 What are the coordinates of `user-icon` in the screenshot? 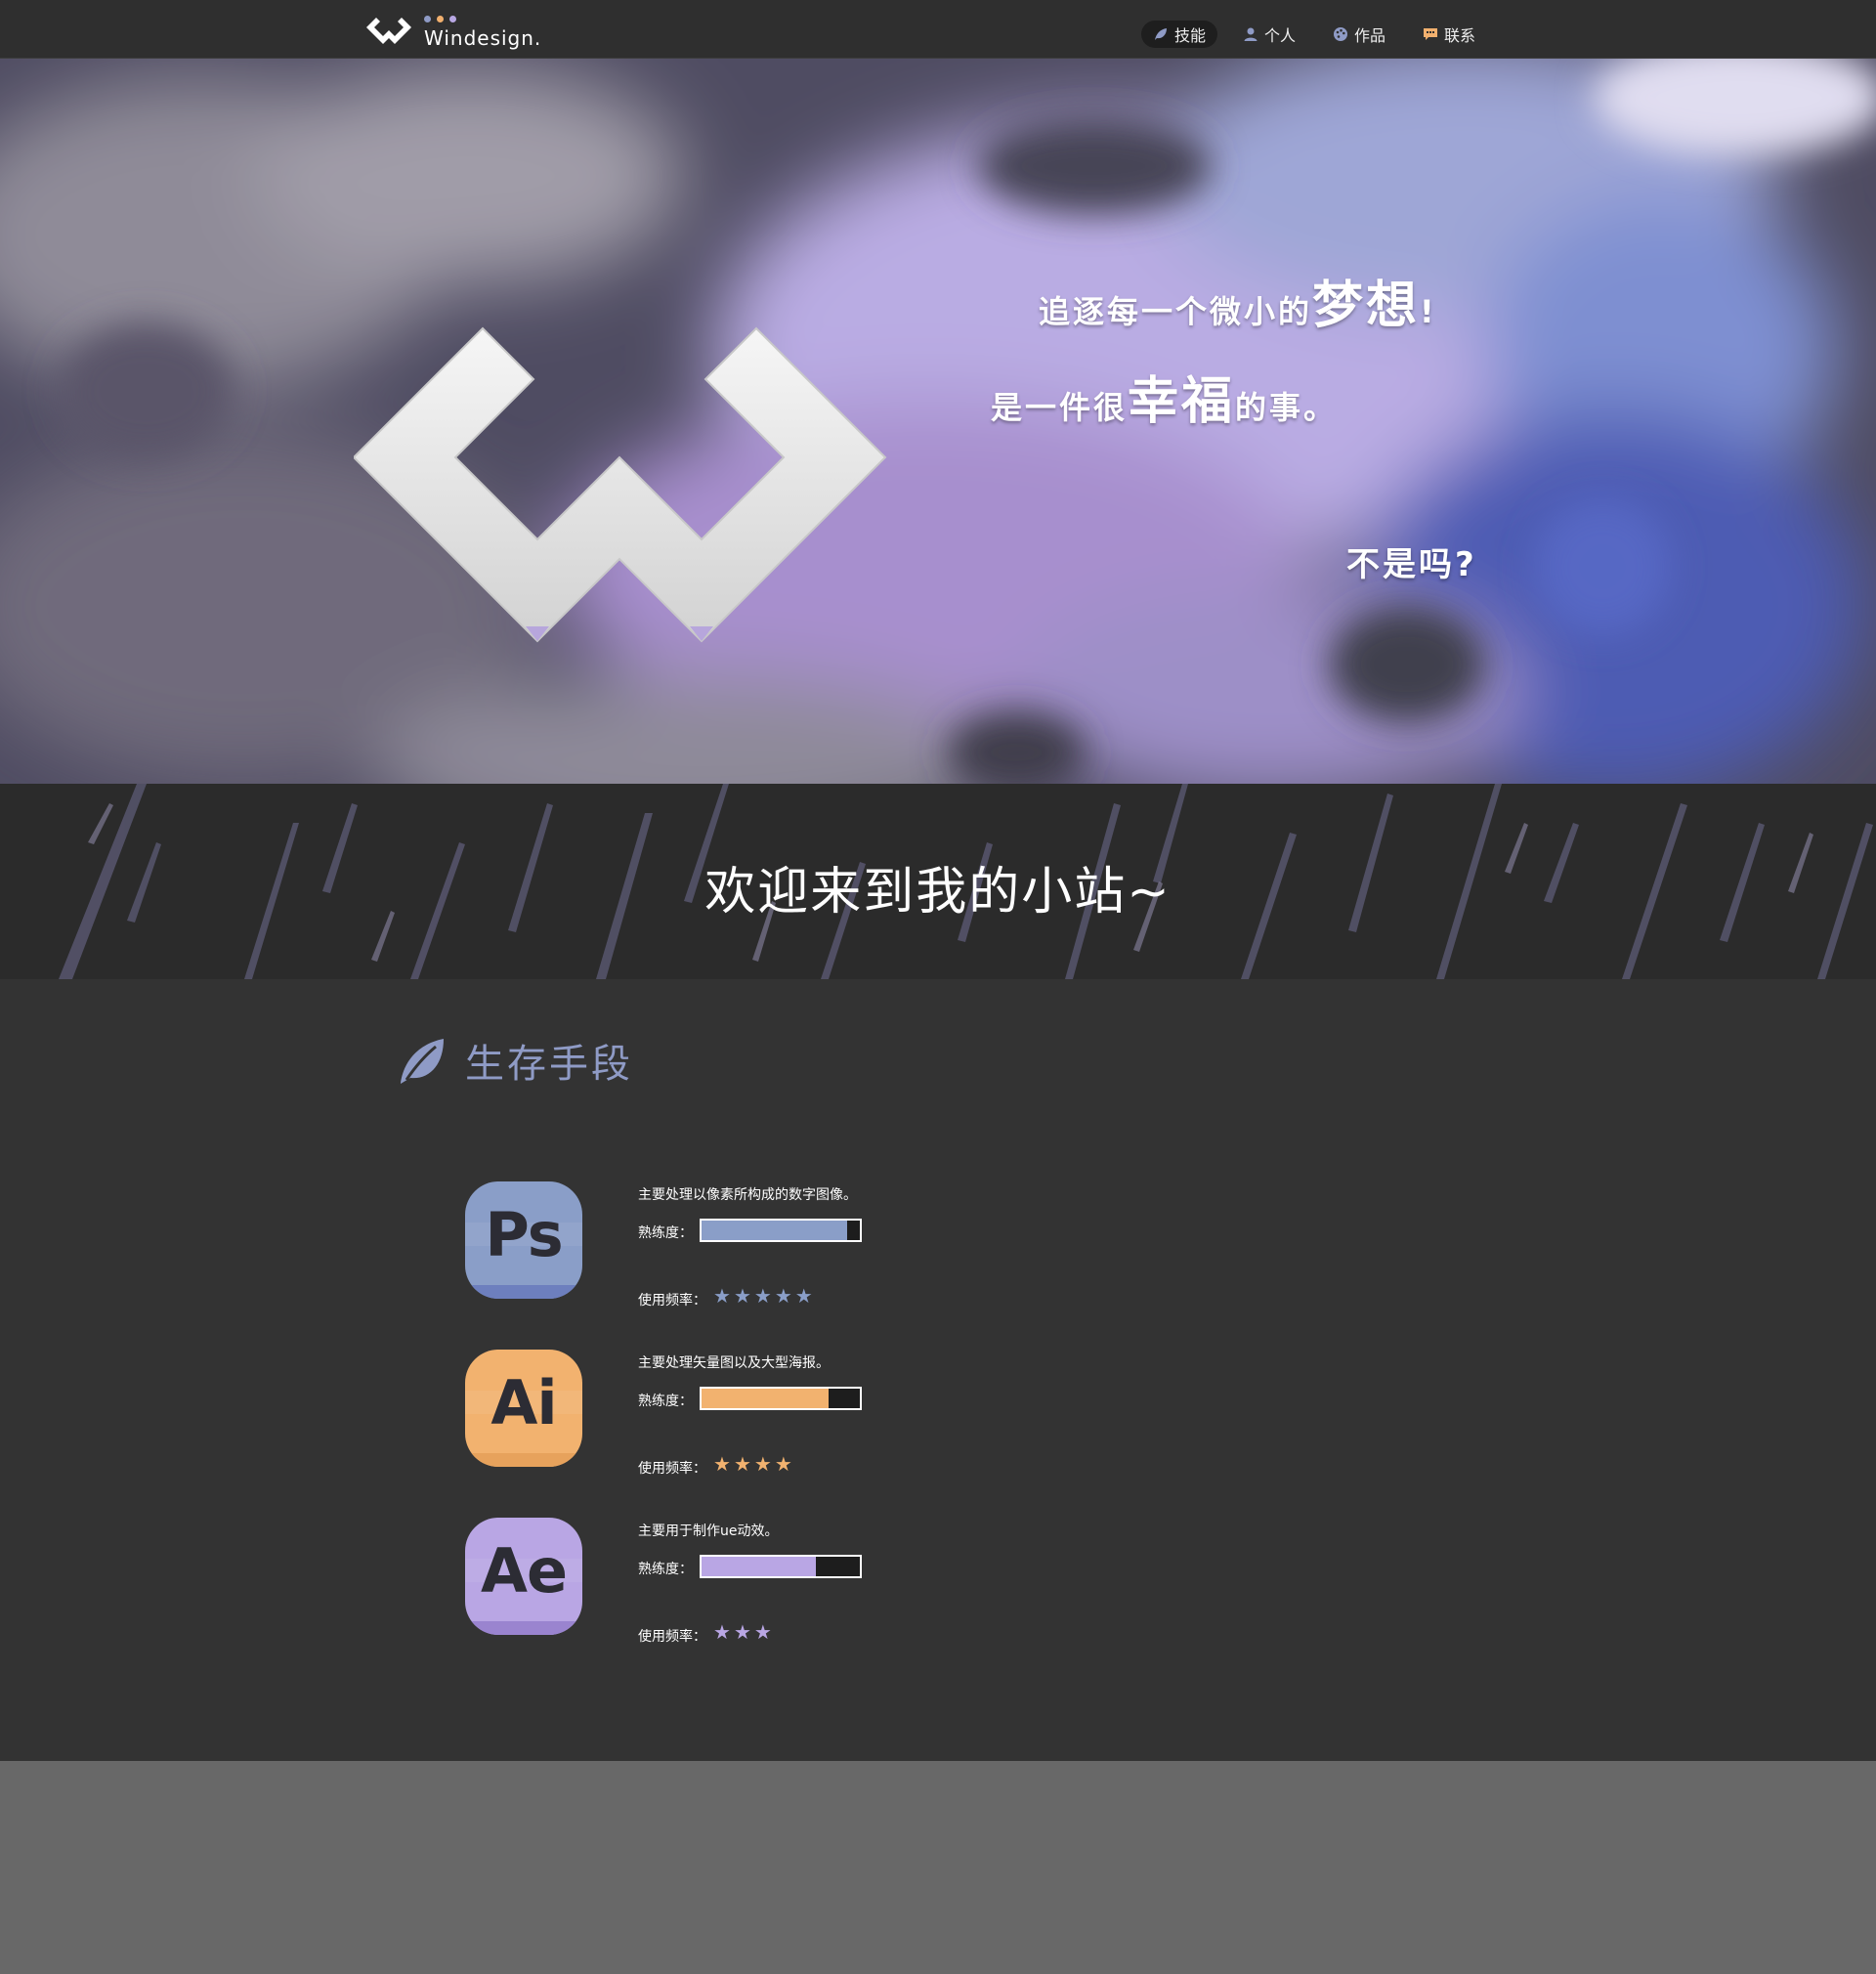 It's located at (1251, 34).